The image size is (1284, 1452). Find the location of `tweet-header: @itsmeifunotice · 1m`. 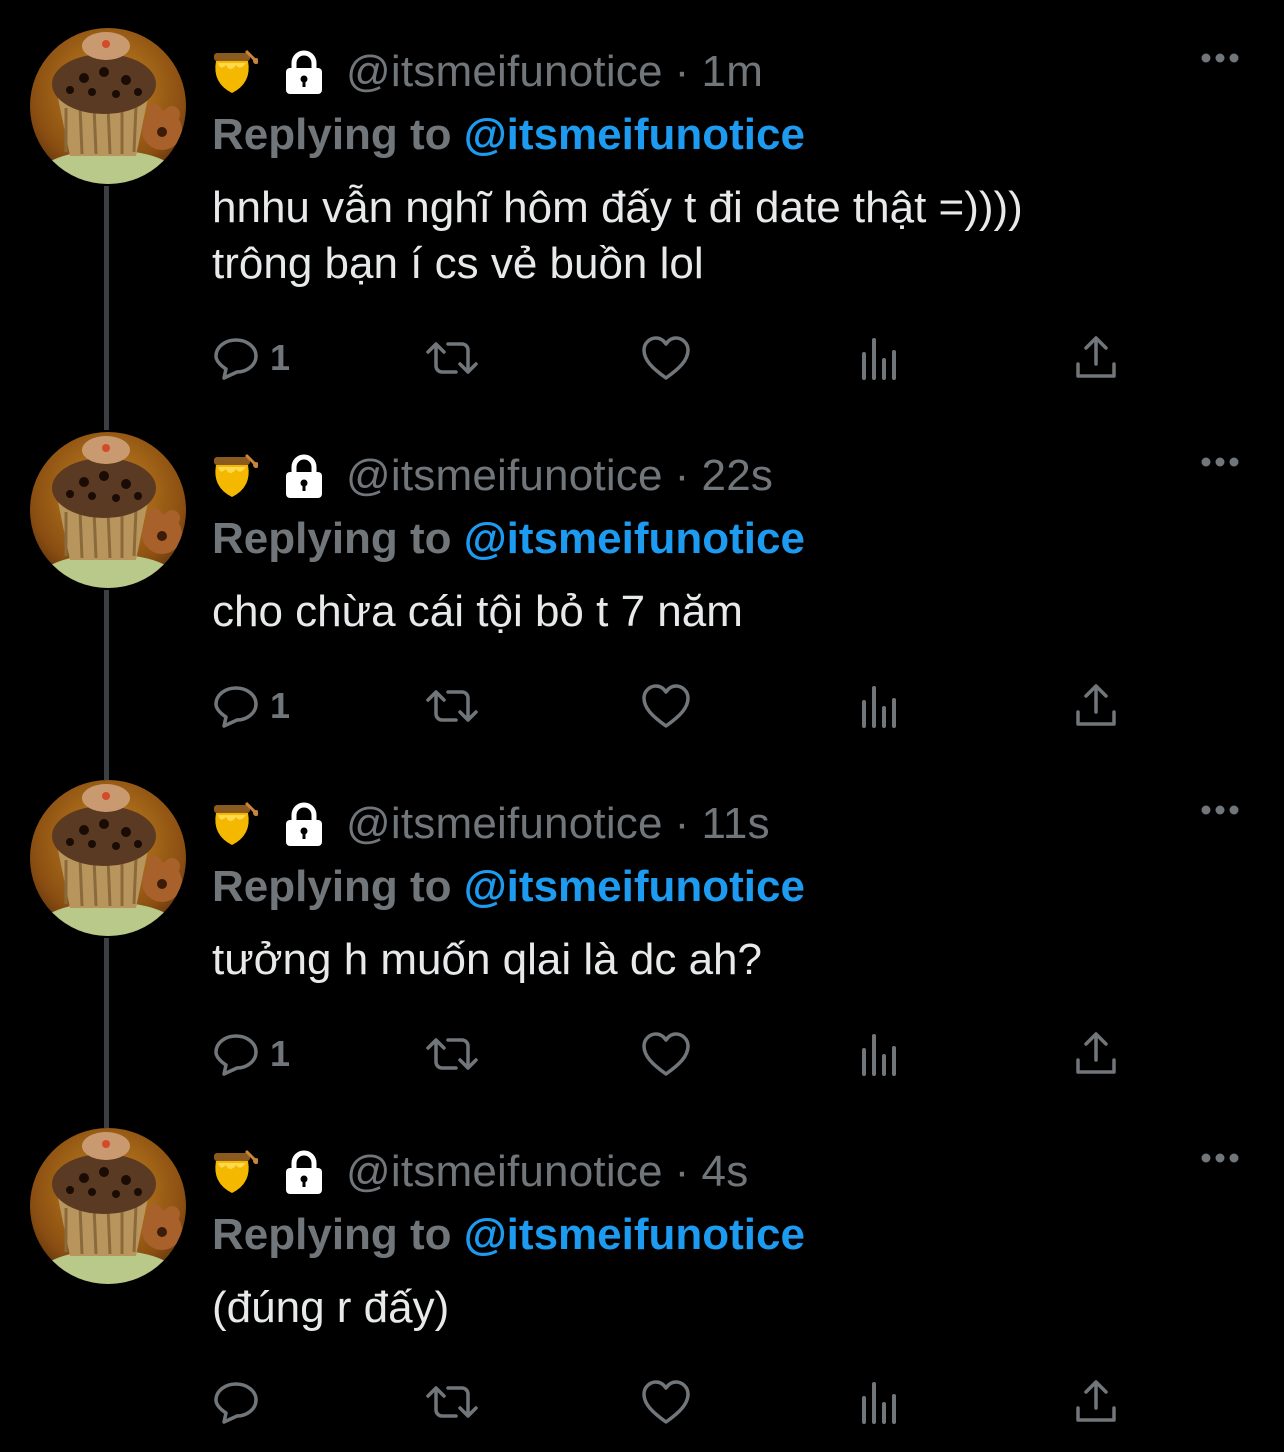

tweet-header: @itsmeifunotice · 1m is located at coordinates (487, 72).